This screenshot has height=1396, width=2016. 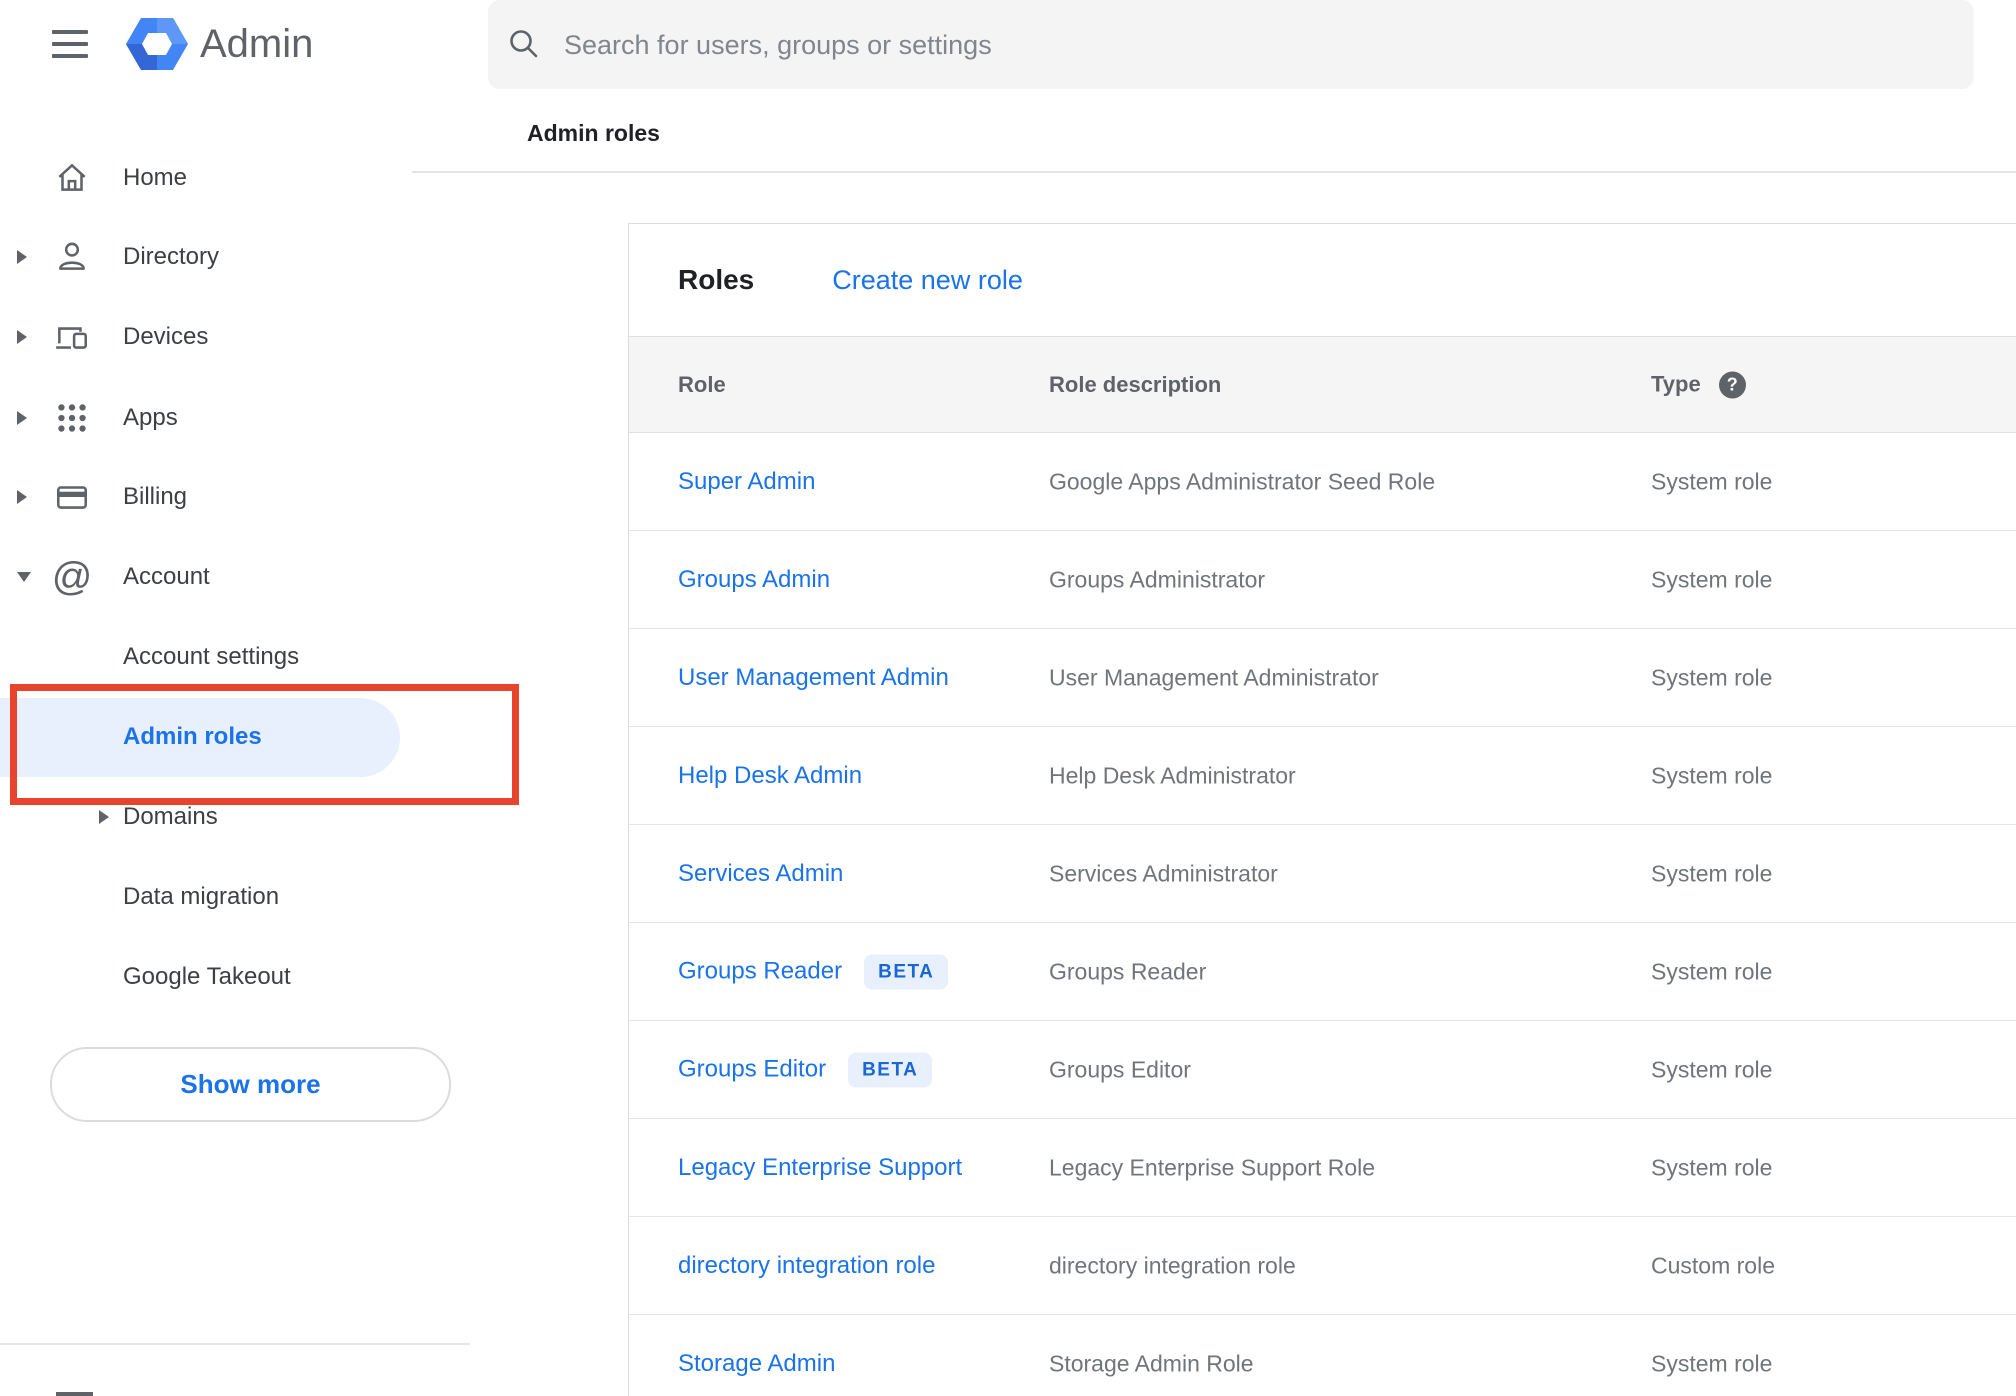 What do you see at coordinates (760, 972) in the screenshot?
I see `role-link: Groups Reader` at bounding box center [760, 972].